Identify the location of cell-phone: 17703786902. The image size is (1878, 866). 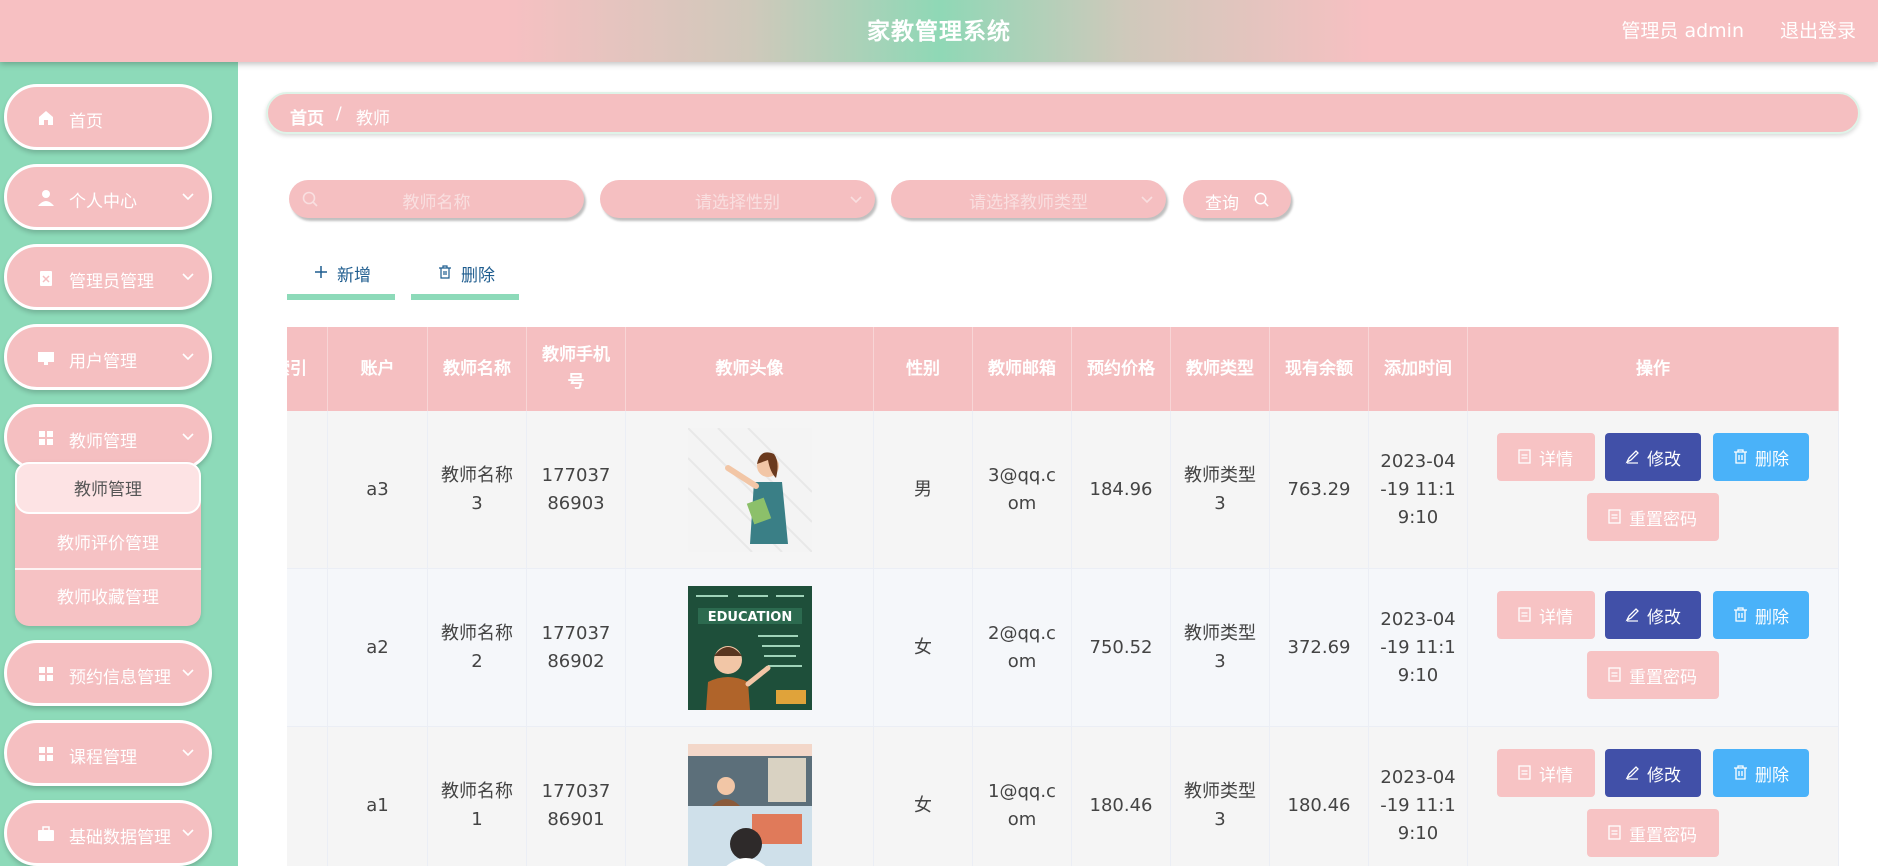
(576, 648).